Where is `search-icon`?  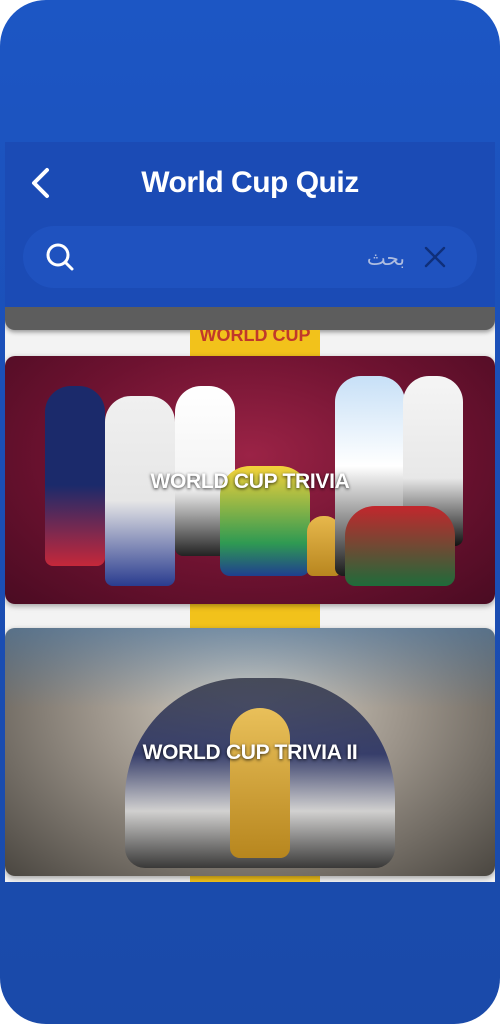
search-icon is located at coordinates (60, 257).